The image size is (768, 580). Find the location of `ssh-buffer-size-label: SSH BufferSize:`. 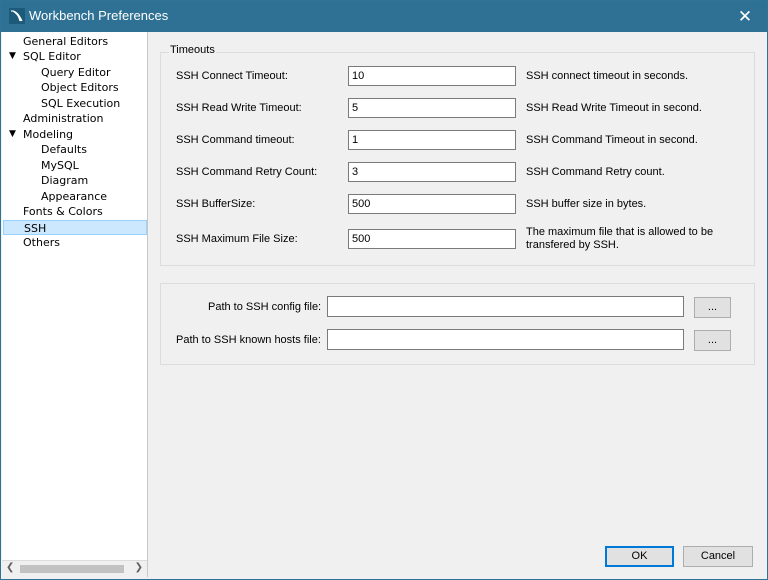

ssh-buffer-size-label: SSH BufferSize: is located at coordinates (216, 204).